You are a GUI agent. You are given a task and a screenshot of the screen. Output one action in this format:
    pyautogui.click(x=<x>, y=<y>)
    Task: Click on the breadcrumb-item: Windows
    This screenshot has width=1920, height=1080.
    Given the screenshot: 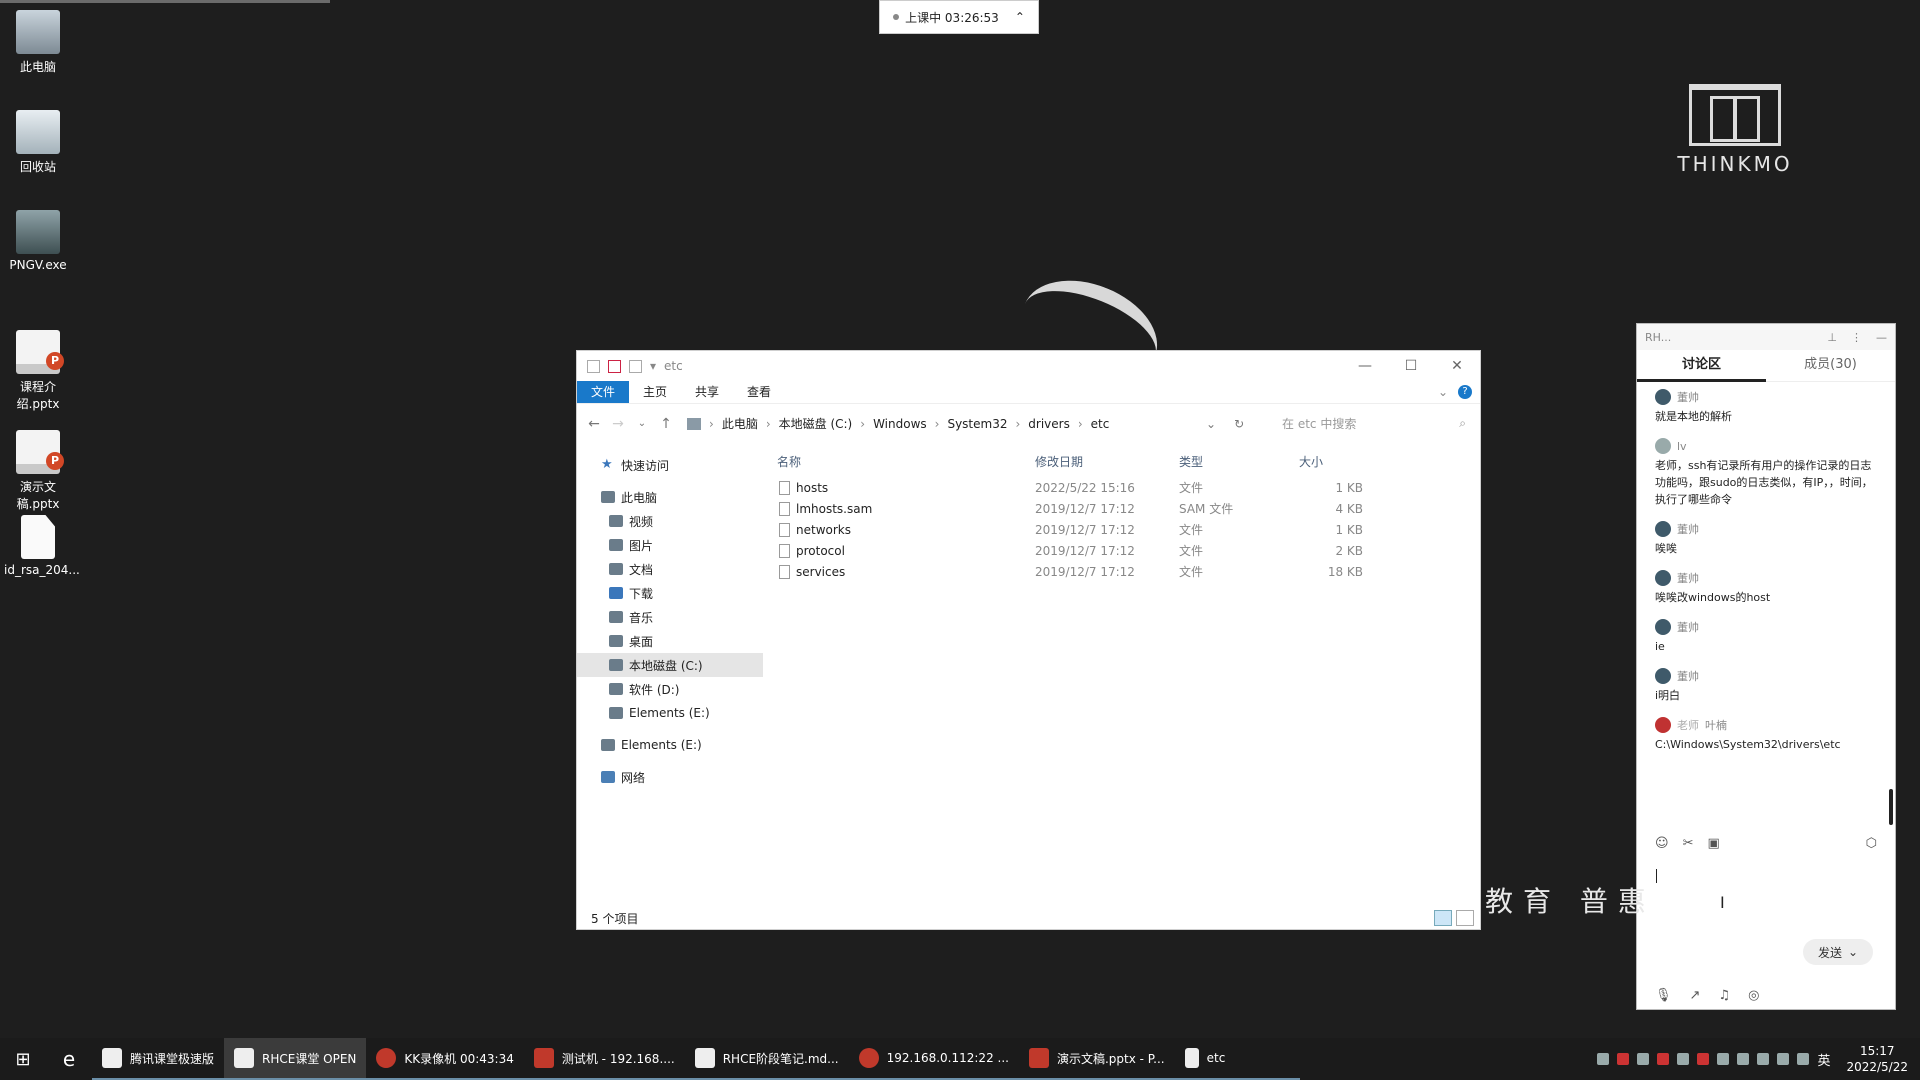 What is the action you would take?
    pyautogui.click(x=900, y=424)
    